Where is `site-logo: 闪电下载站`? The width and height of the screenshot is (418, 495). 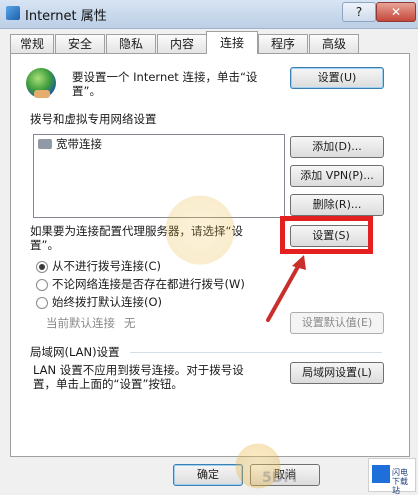
site-logo: 闪电下载站 is located at coordinates (392, 476).